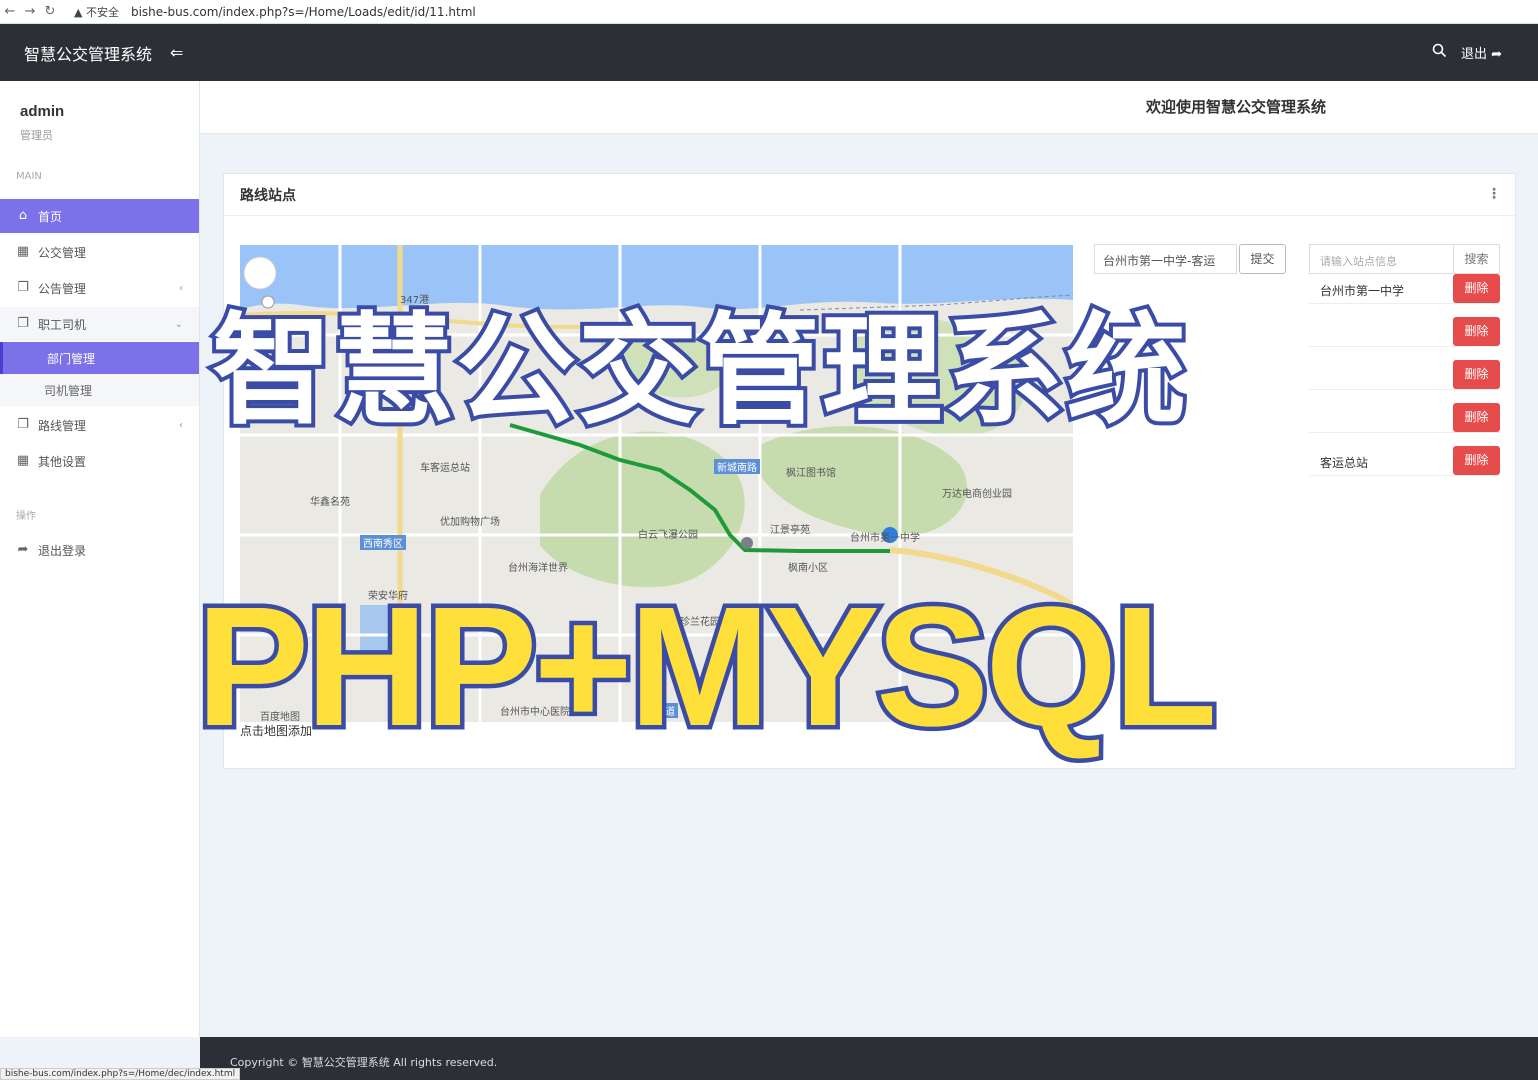 The height and width of the screenshot is (1080, 1538). I want to click on sidebar-subitem-department: 部门管理, so click(99, 358).